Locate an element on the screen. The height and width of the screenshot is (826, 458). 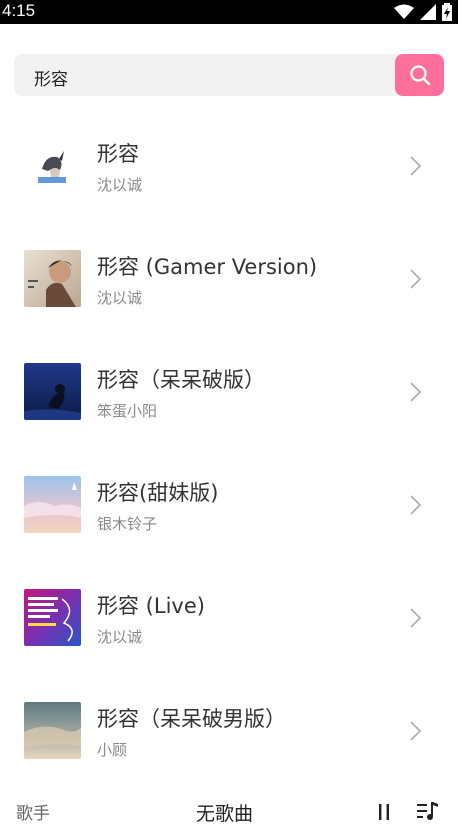
song-artist: 笨蛋小阳 is located at coordinates (127, 411).